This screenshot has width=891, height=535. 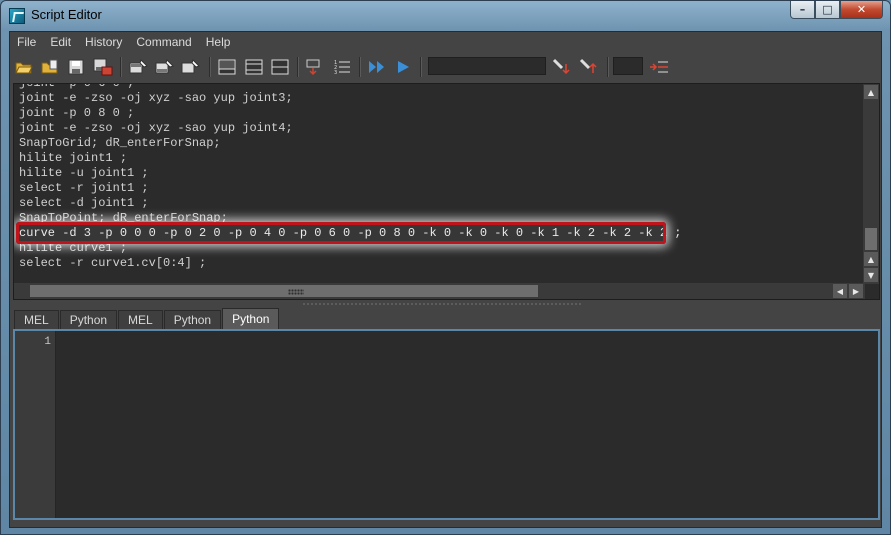 I want to click on script-tabs: MEL Python MEL Python Python, so click(x=147, y=318).